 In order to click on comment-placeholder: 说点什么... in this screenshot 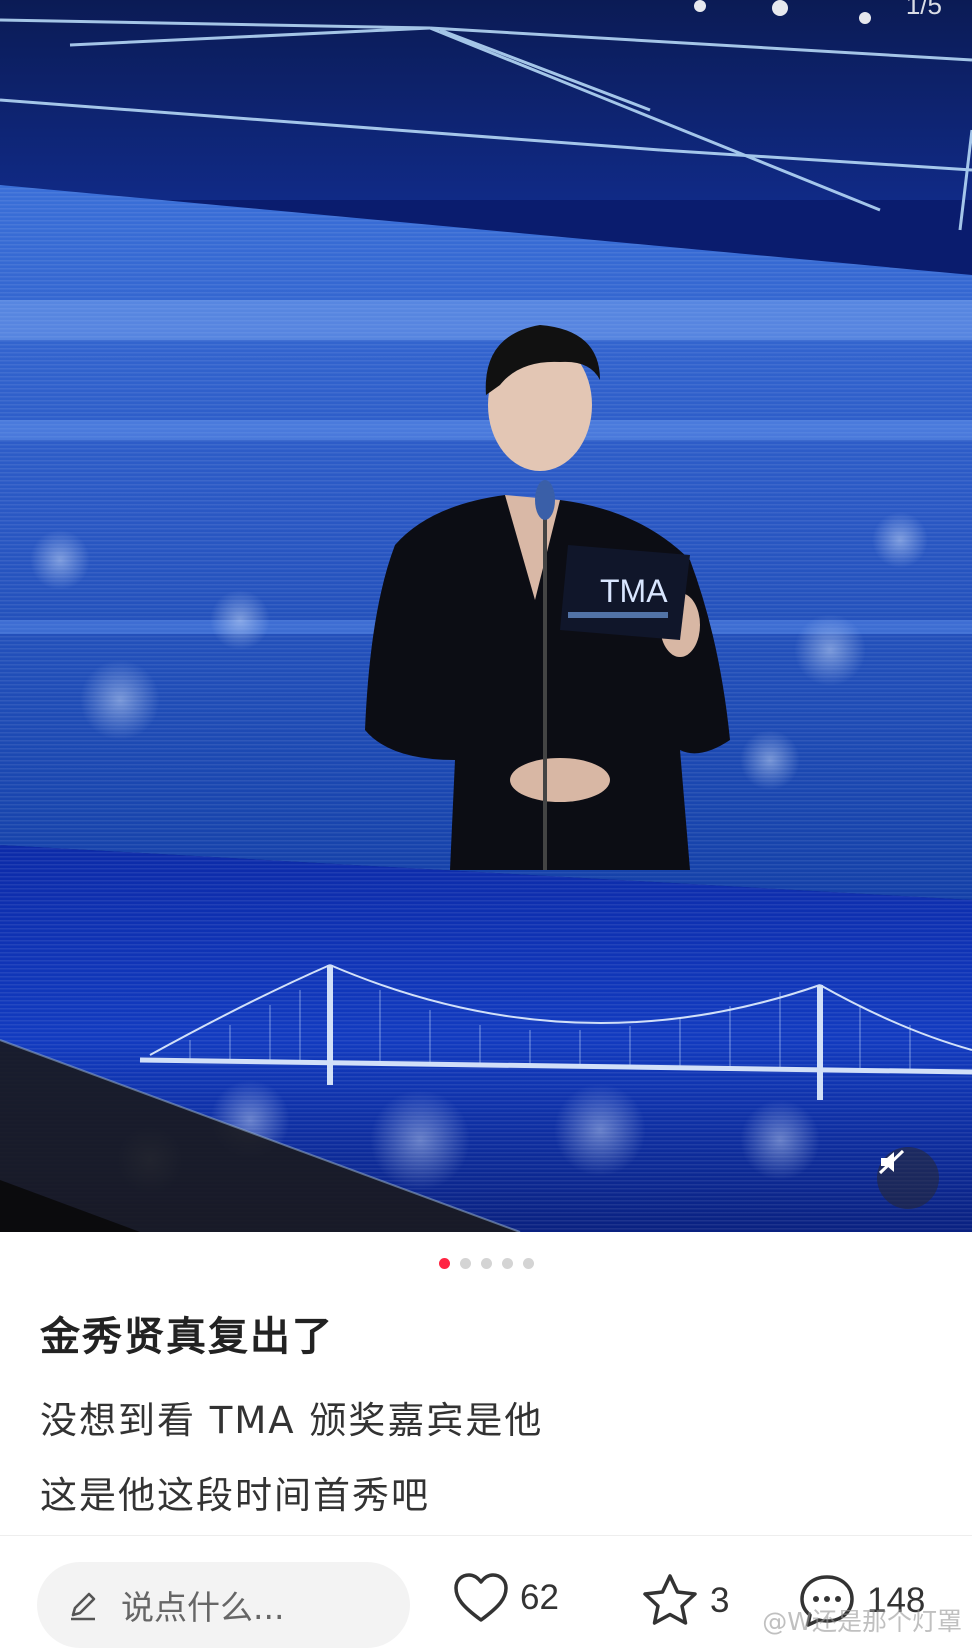, I will do `click(203, 1607)`.